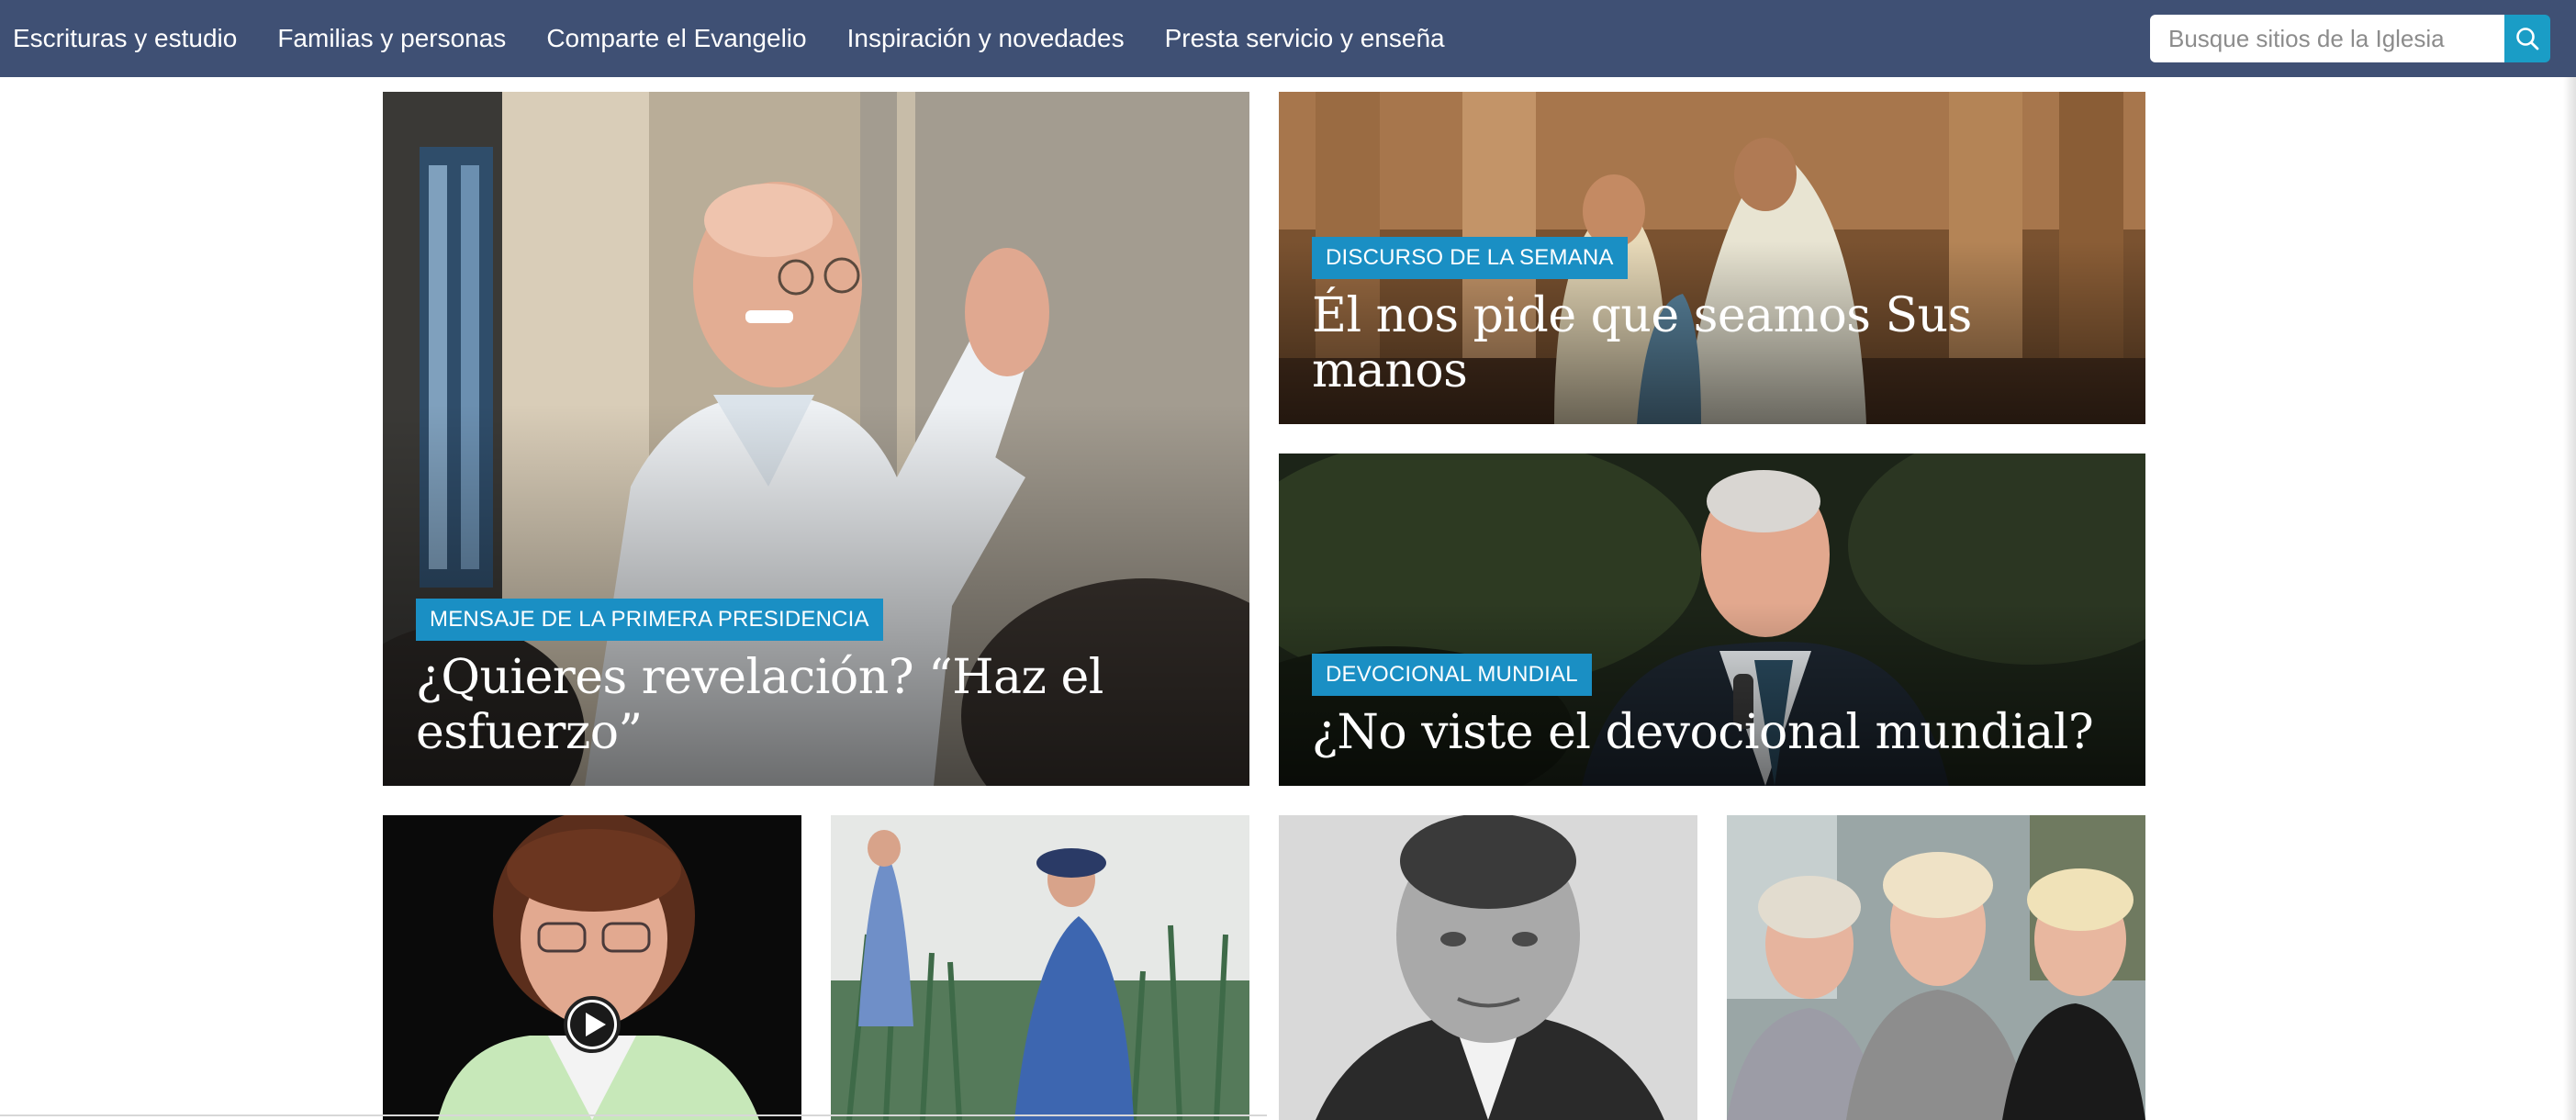 The height and width of the screenshot is (1120, 2576). What do you see at coordinates (592, 1024) in the screenshot?
I see `play-icon` at bounding box center [592, 1024].